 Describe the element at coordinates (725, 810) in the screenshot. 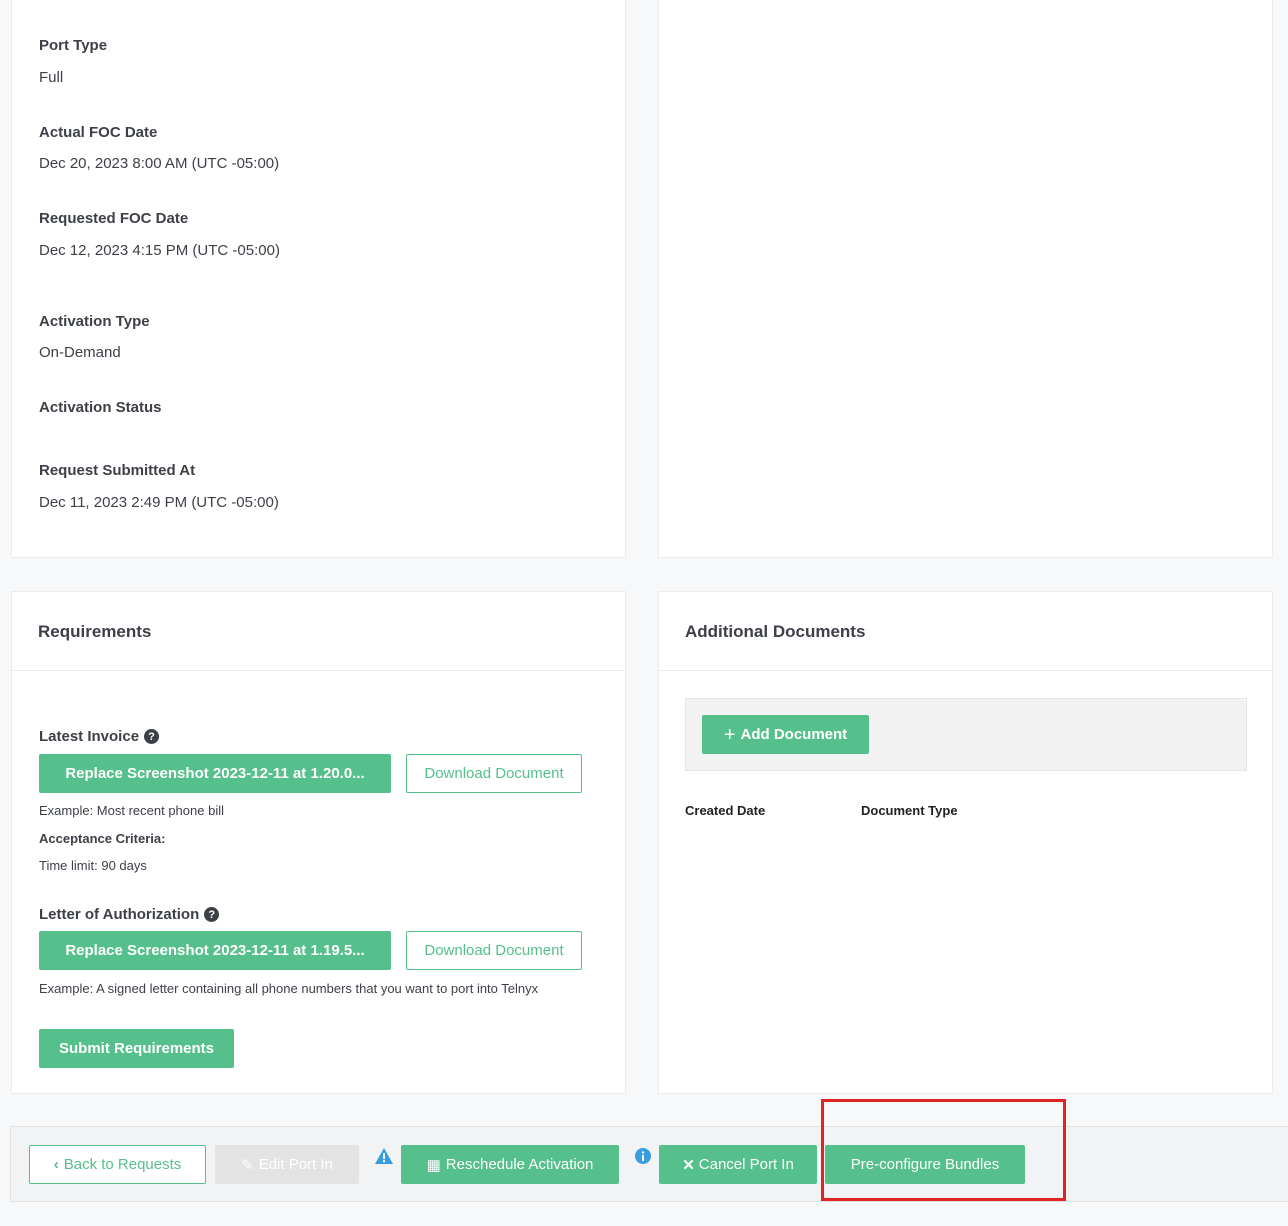

I see `column-created-date: Created Date` at that location.